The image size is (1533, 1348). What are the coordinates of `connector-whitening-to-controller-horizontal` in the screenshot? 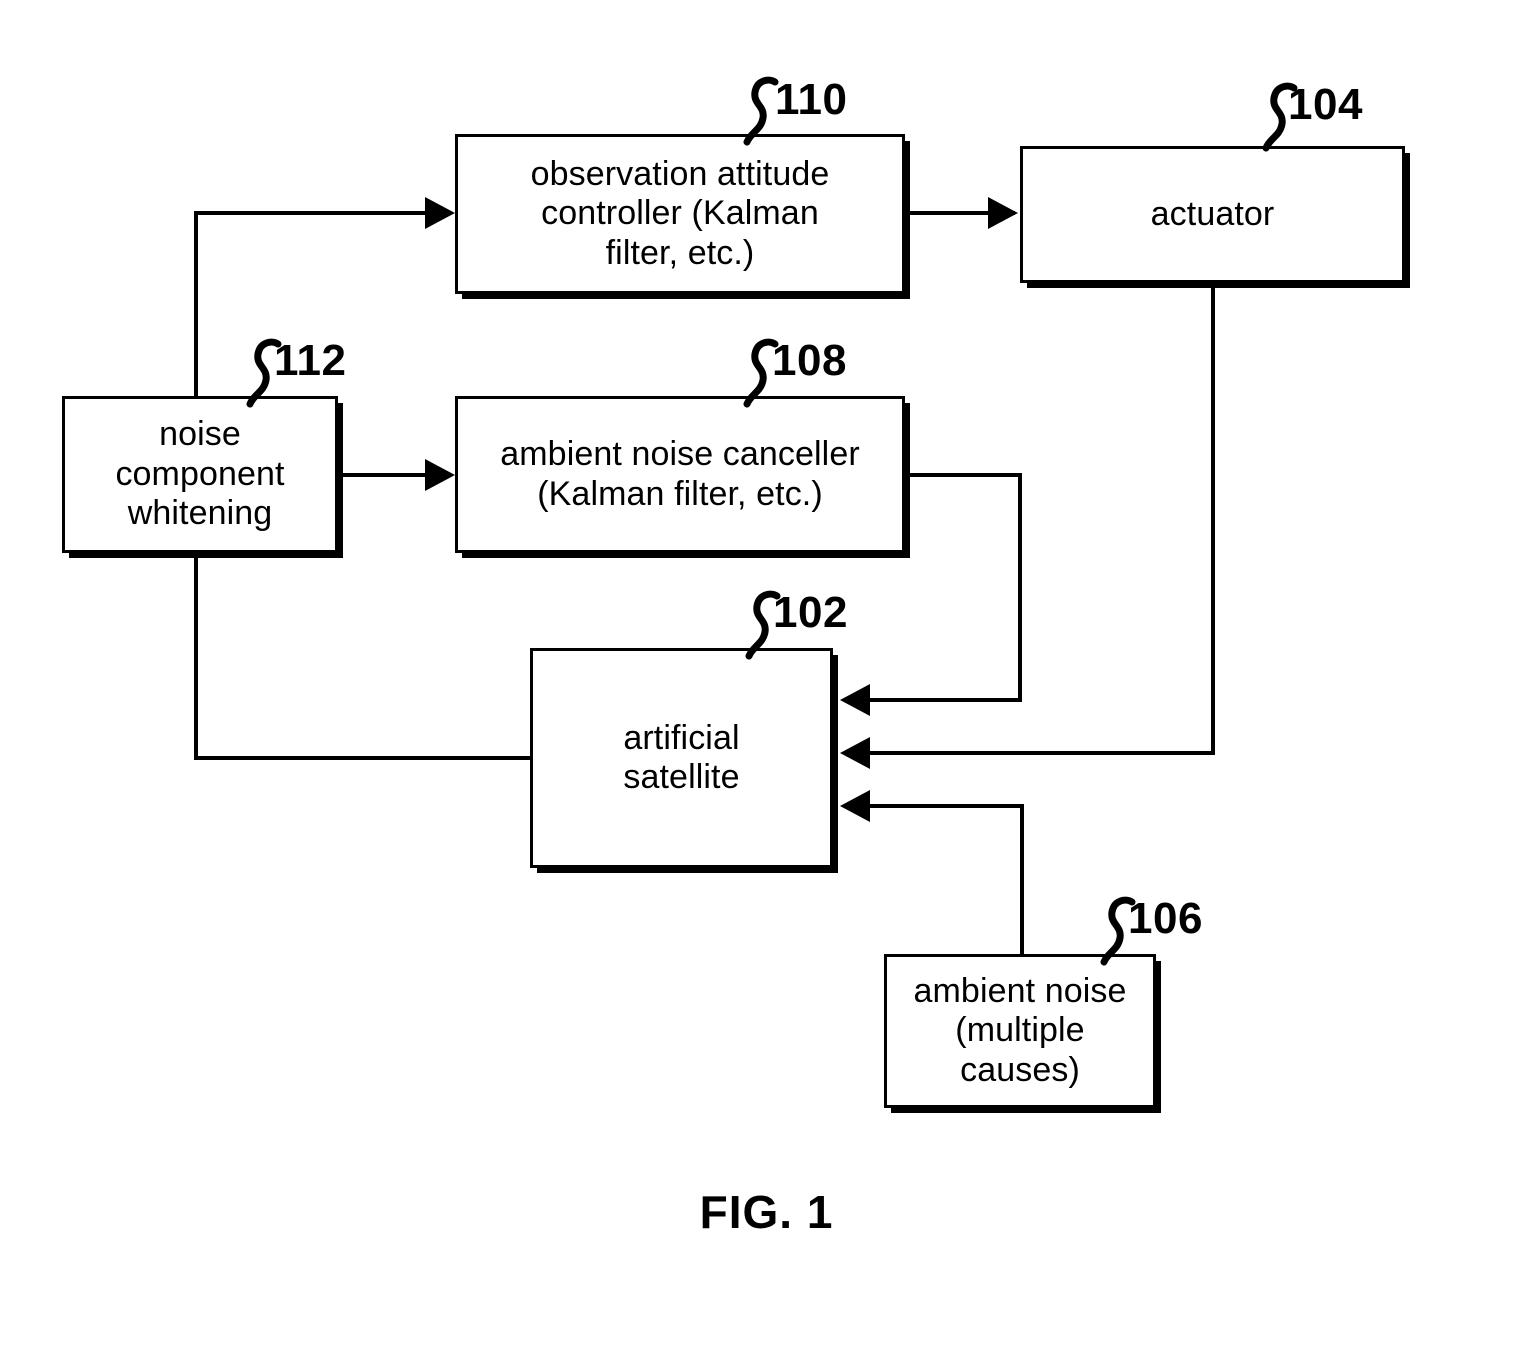 It's located at (313, 213).